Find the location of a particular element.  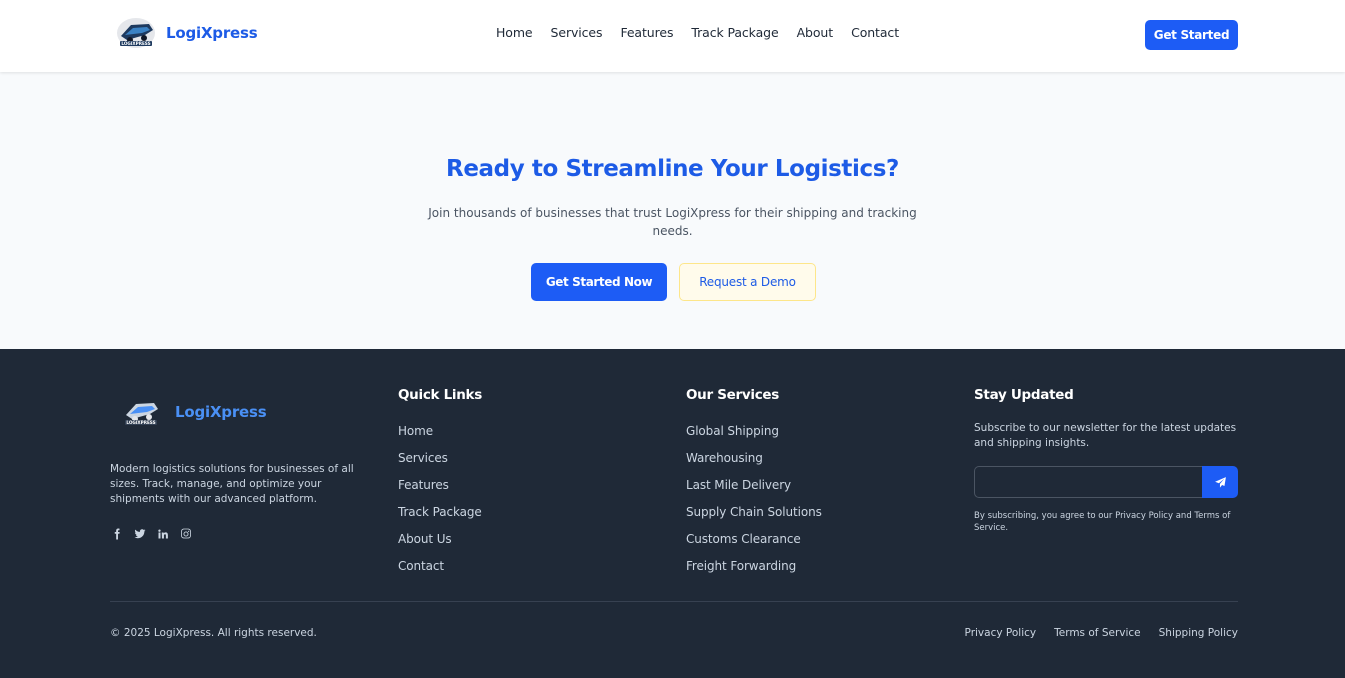

nav-track-package: Track Package is located at coordinates (734, 32).